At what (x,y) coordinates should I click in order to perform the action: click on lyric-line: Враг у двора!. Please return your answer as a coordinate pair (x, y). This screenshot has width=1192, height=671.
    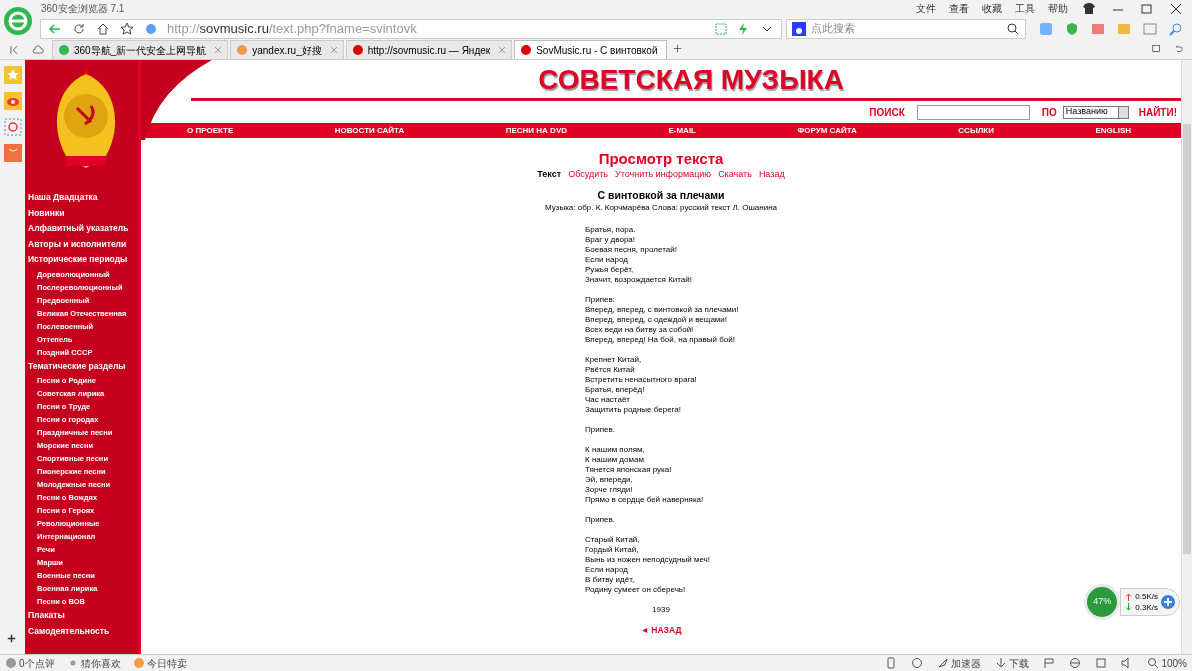
    Looking at the image, I should click on (610, 240).